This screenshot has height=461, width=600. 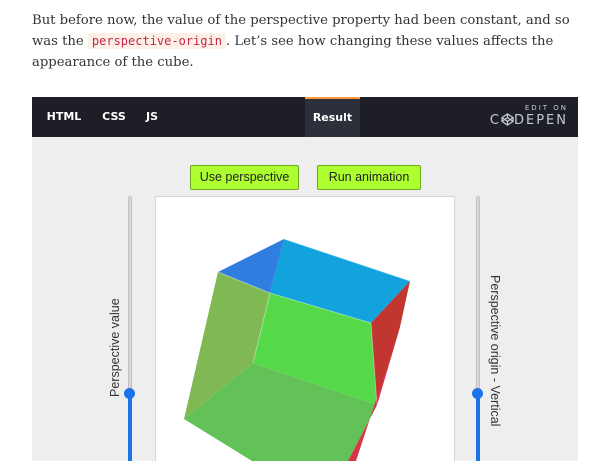 I want to click on article-line-3: appearance of the cube., so click(x=113, y=62).